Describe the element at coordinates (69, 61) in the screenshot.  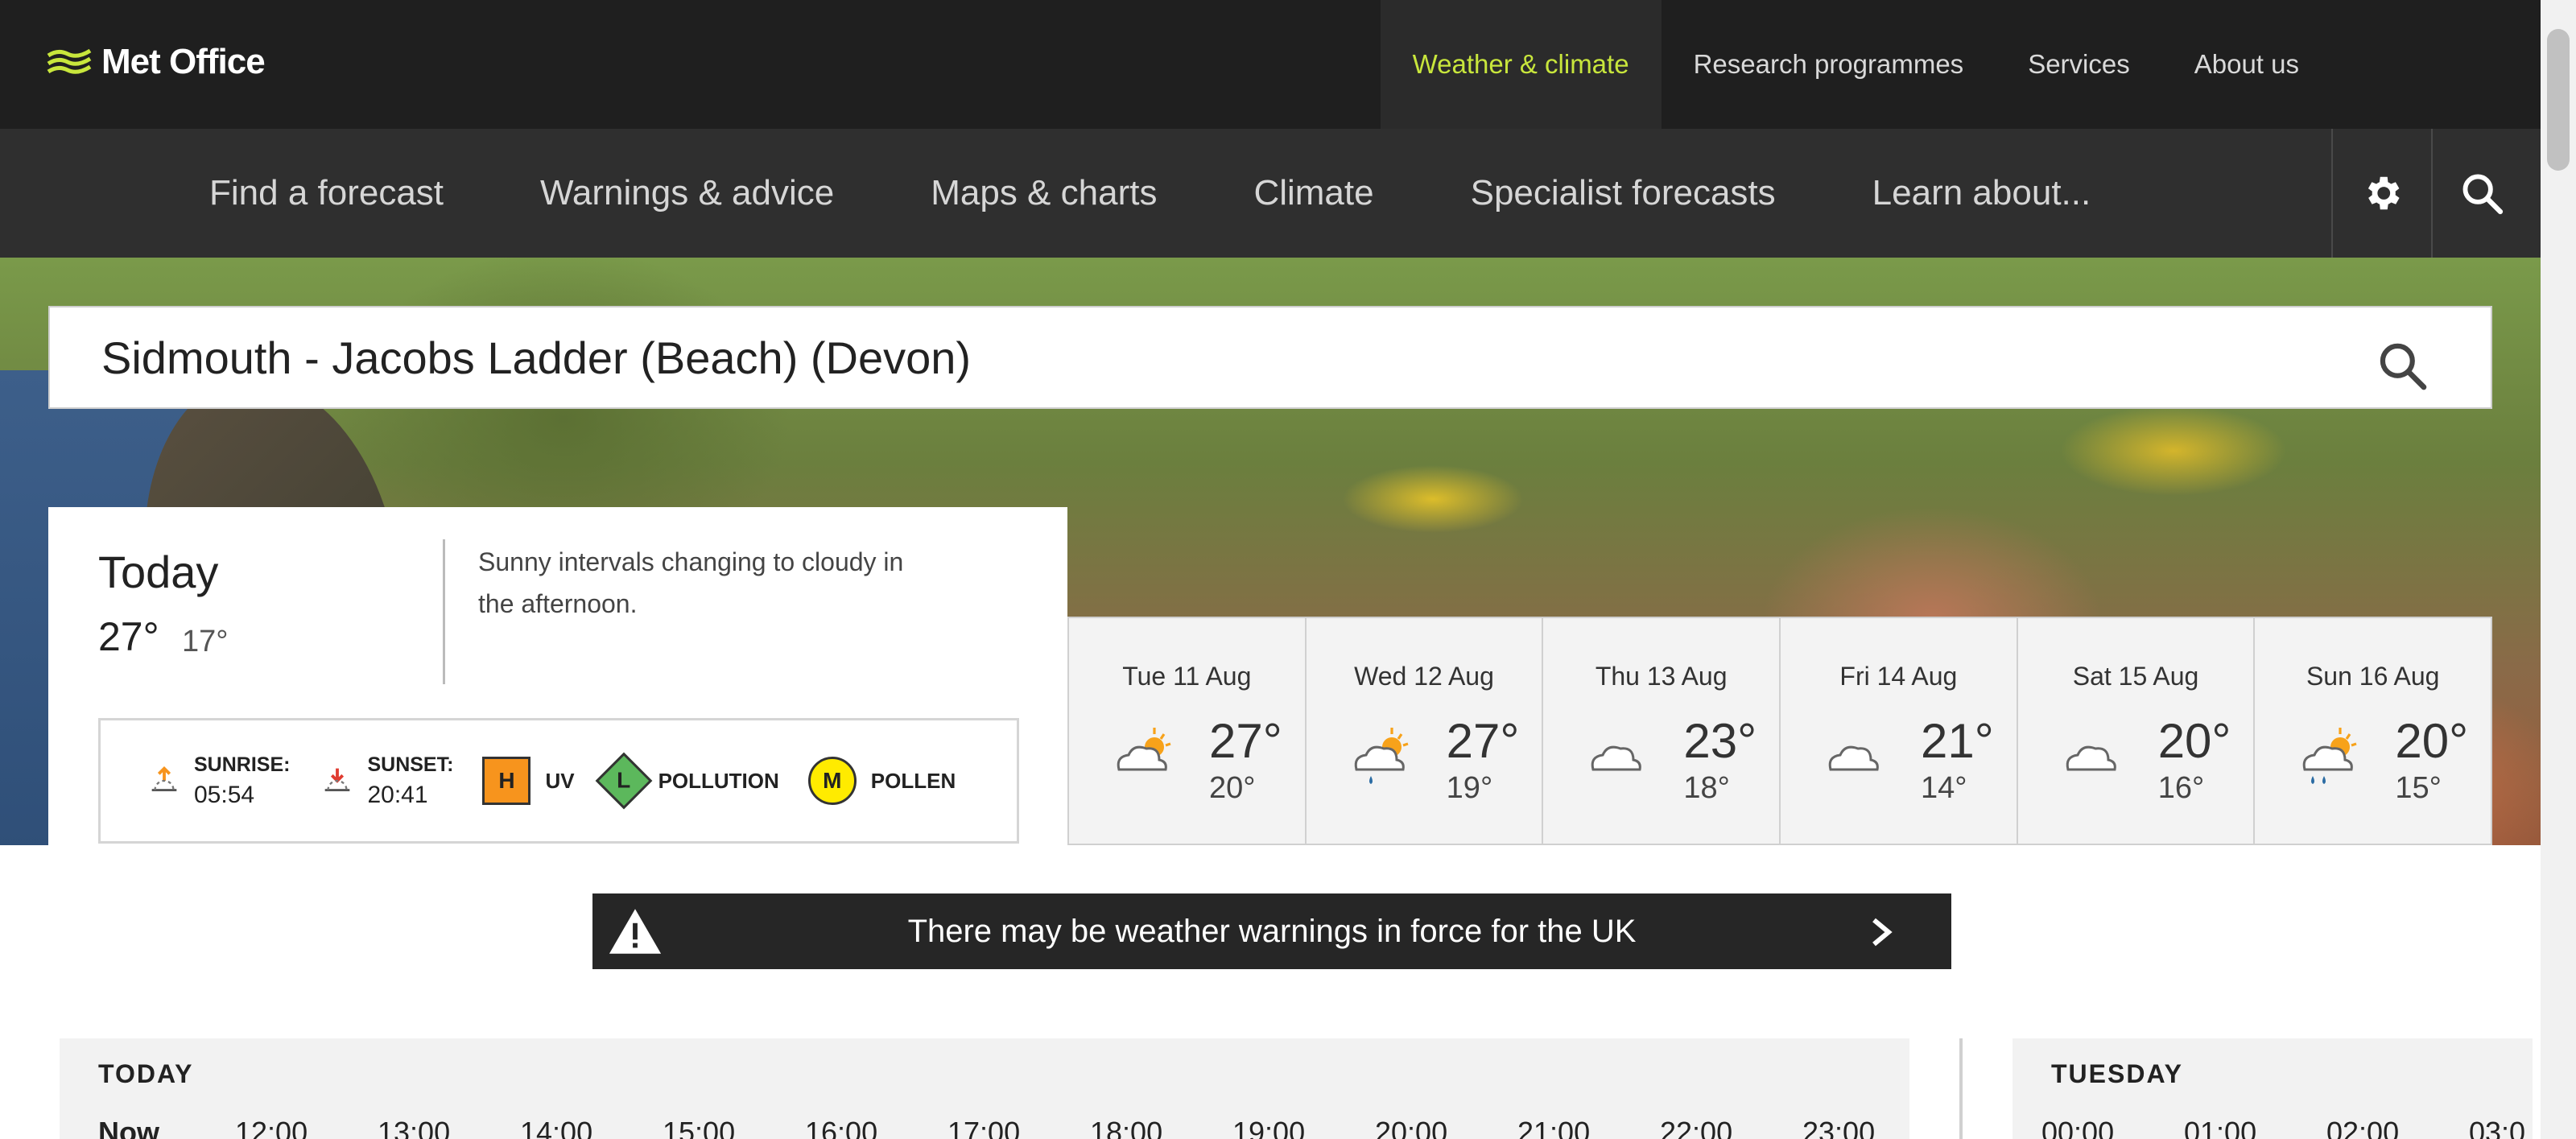
I see `logo-wave-icon` at that location.